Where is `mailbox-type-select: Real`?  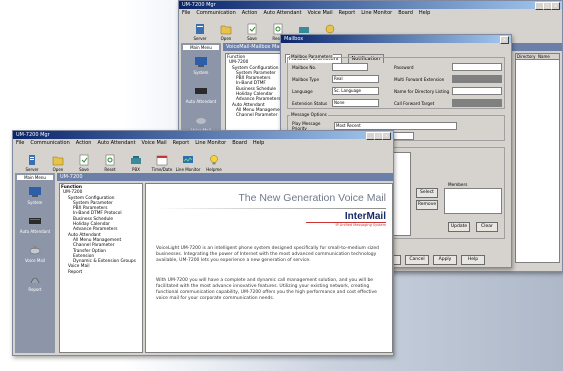 mailbox-type-select: Real is located at coordinates (355, 79).